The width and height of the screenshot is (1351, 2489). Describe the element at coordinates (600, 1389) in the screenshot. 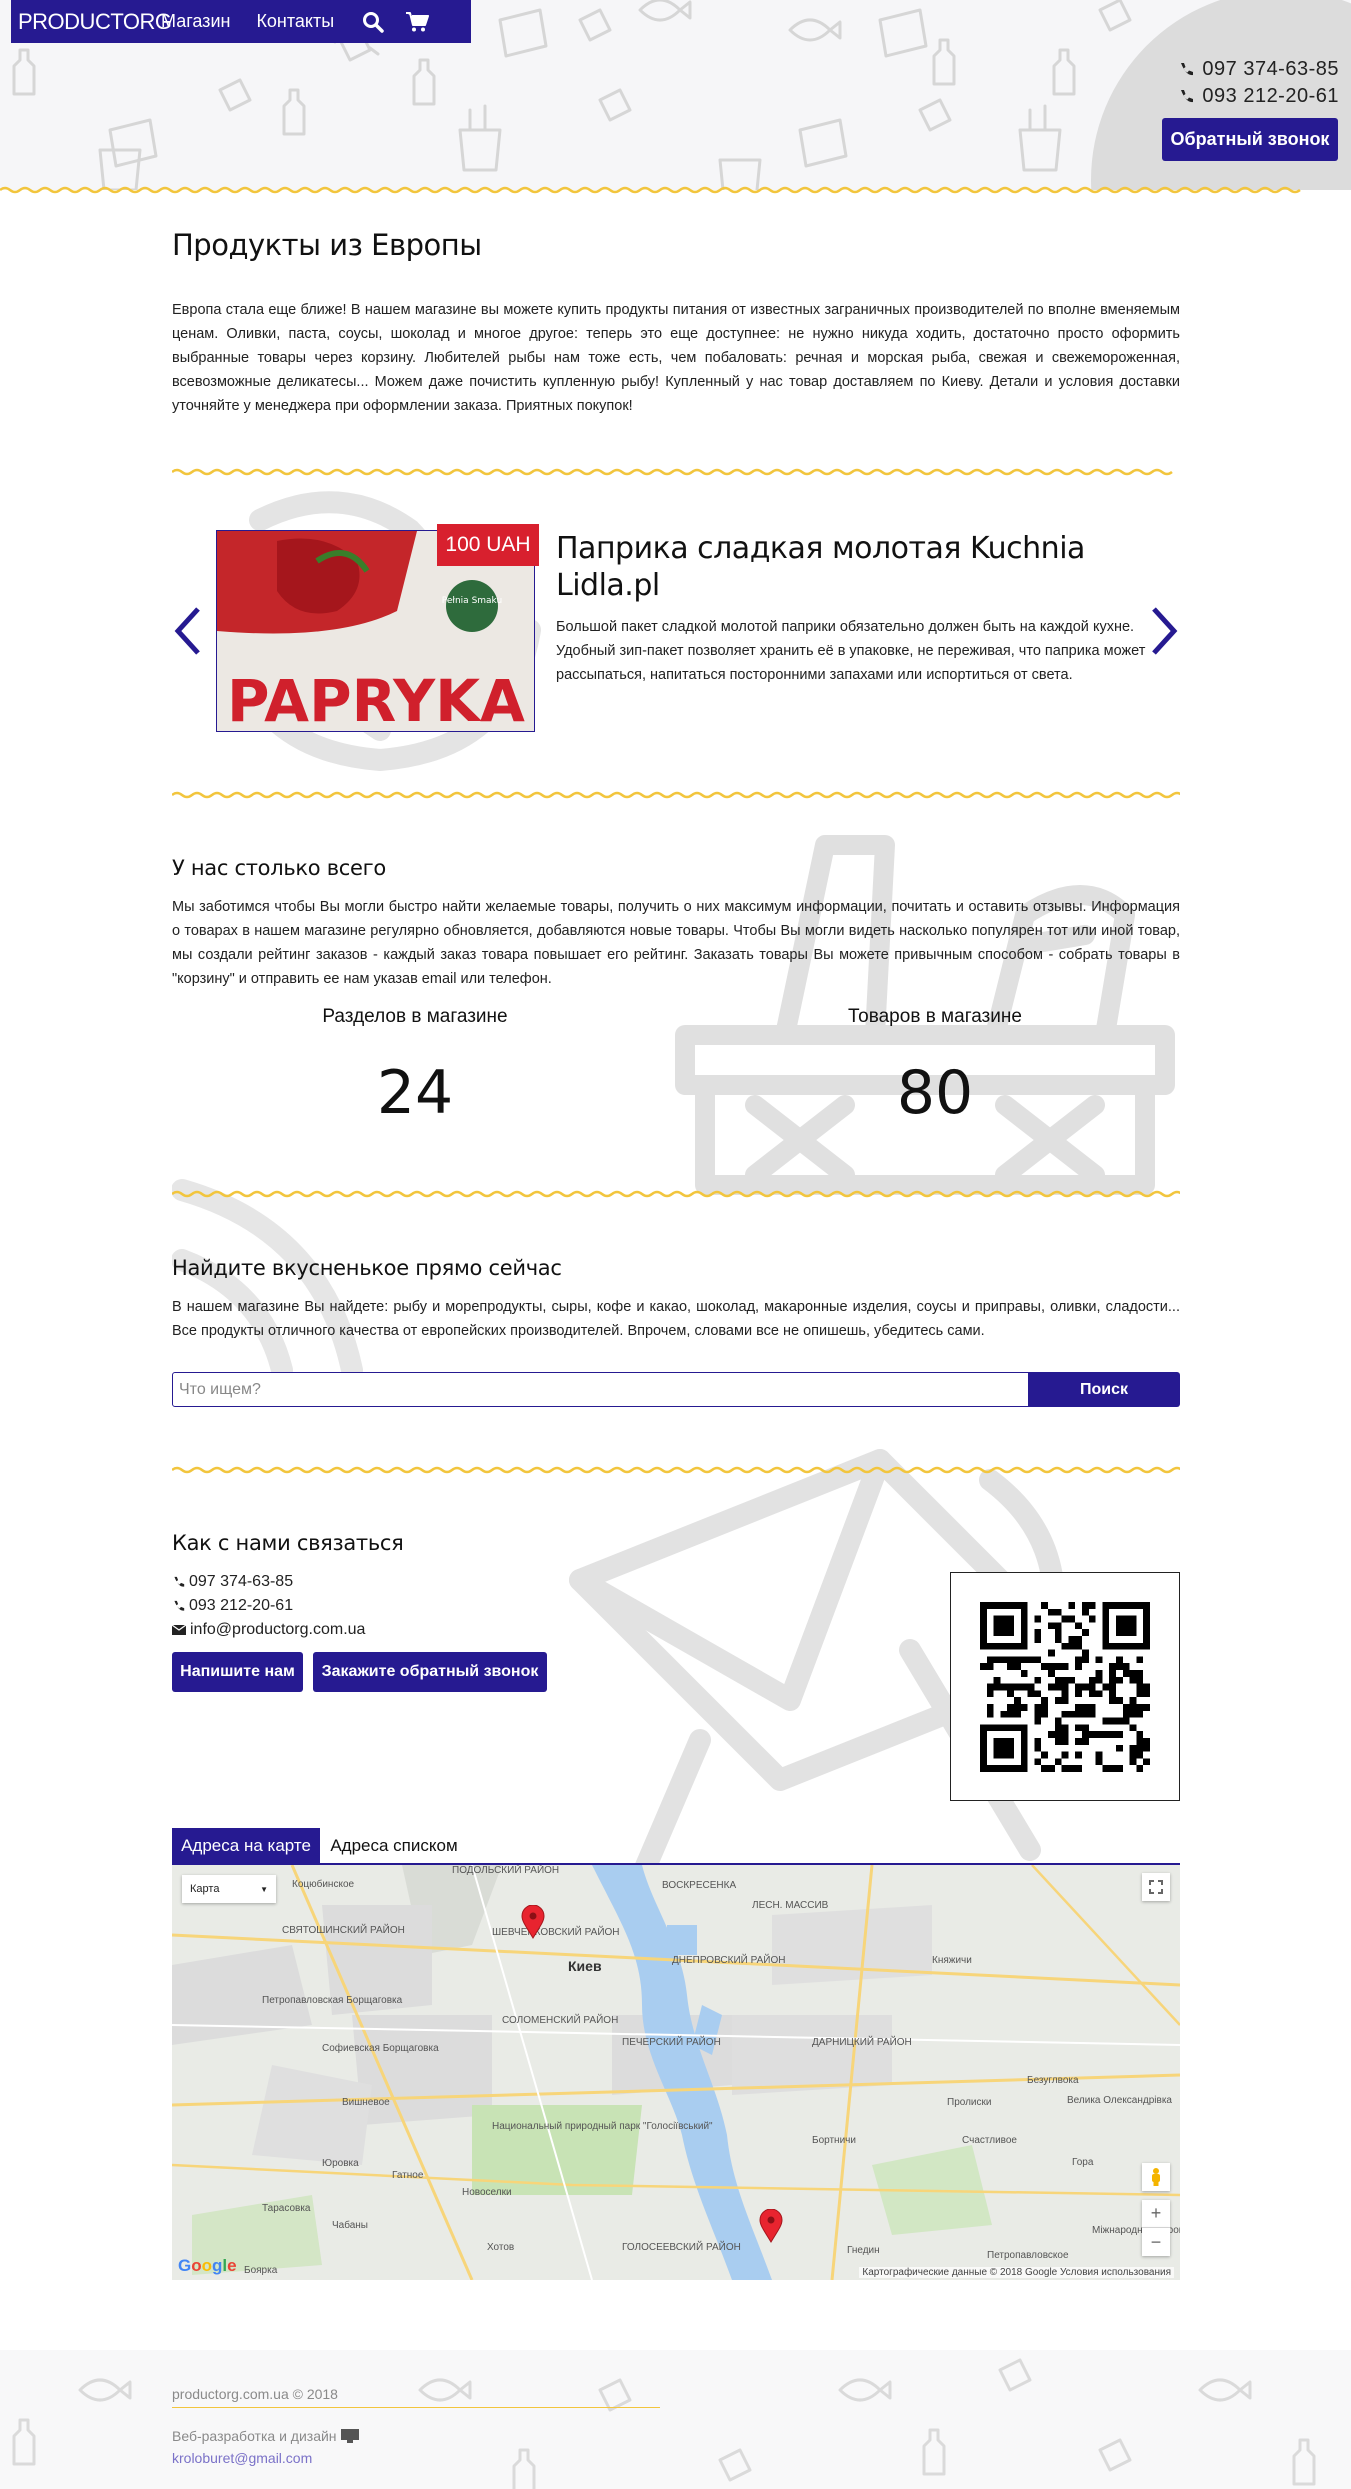

I see `search-input: Что ищем?` at that location.